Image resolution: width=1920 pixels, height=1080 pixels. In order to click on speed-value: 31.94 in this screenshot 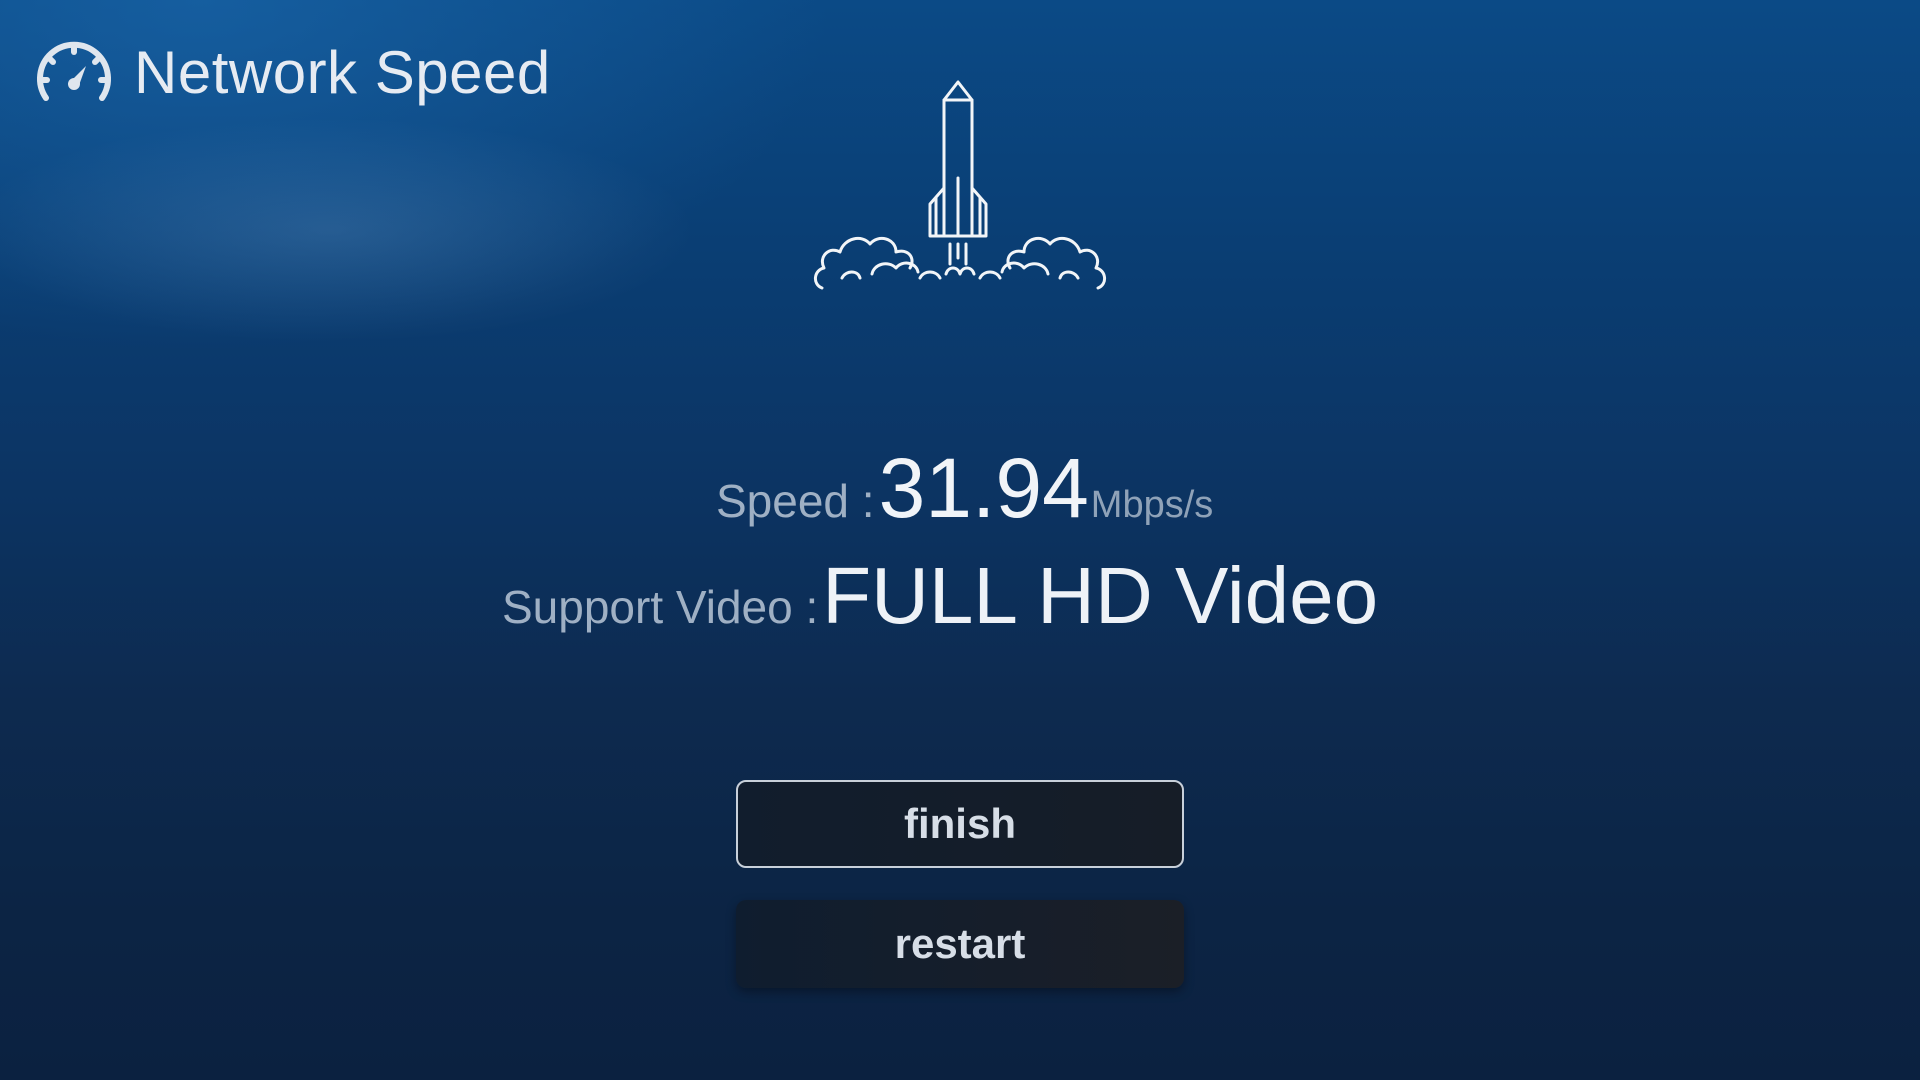, I will do `click(983, 488)`.